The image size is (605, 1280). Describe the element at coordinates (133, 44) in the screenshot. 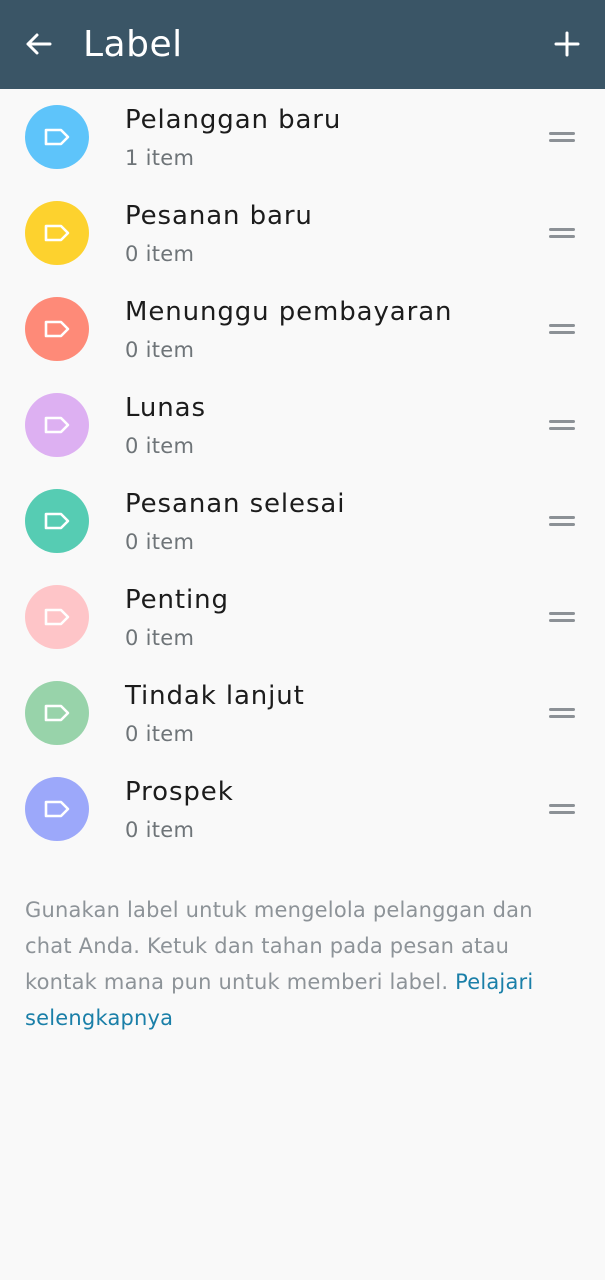

I see `page-title: Label` at that location.